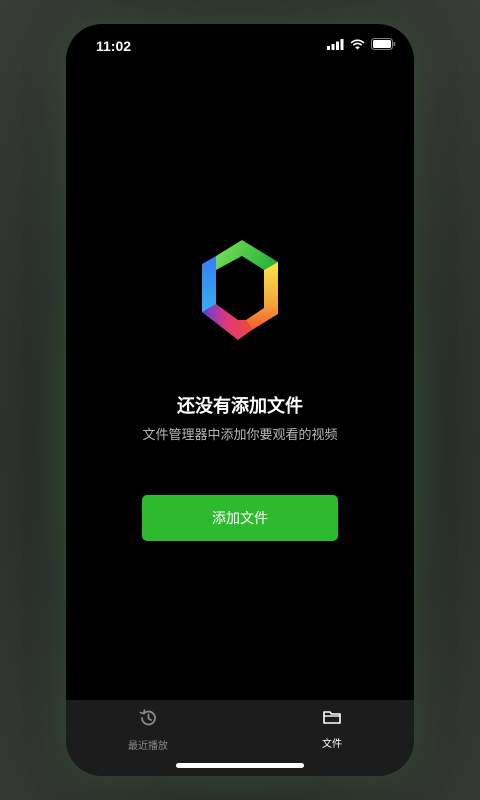 The image size is (480, 800). Describe the element at coordinates (240, 434) in the screenshot. I see `empty-state-subtitle: 文件管理器中添加你要观看的视频` at that location.